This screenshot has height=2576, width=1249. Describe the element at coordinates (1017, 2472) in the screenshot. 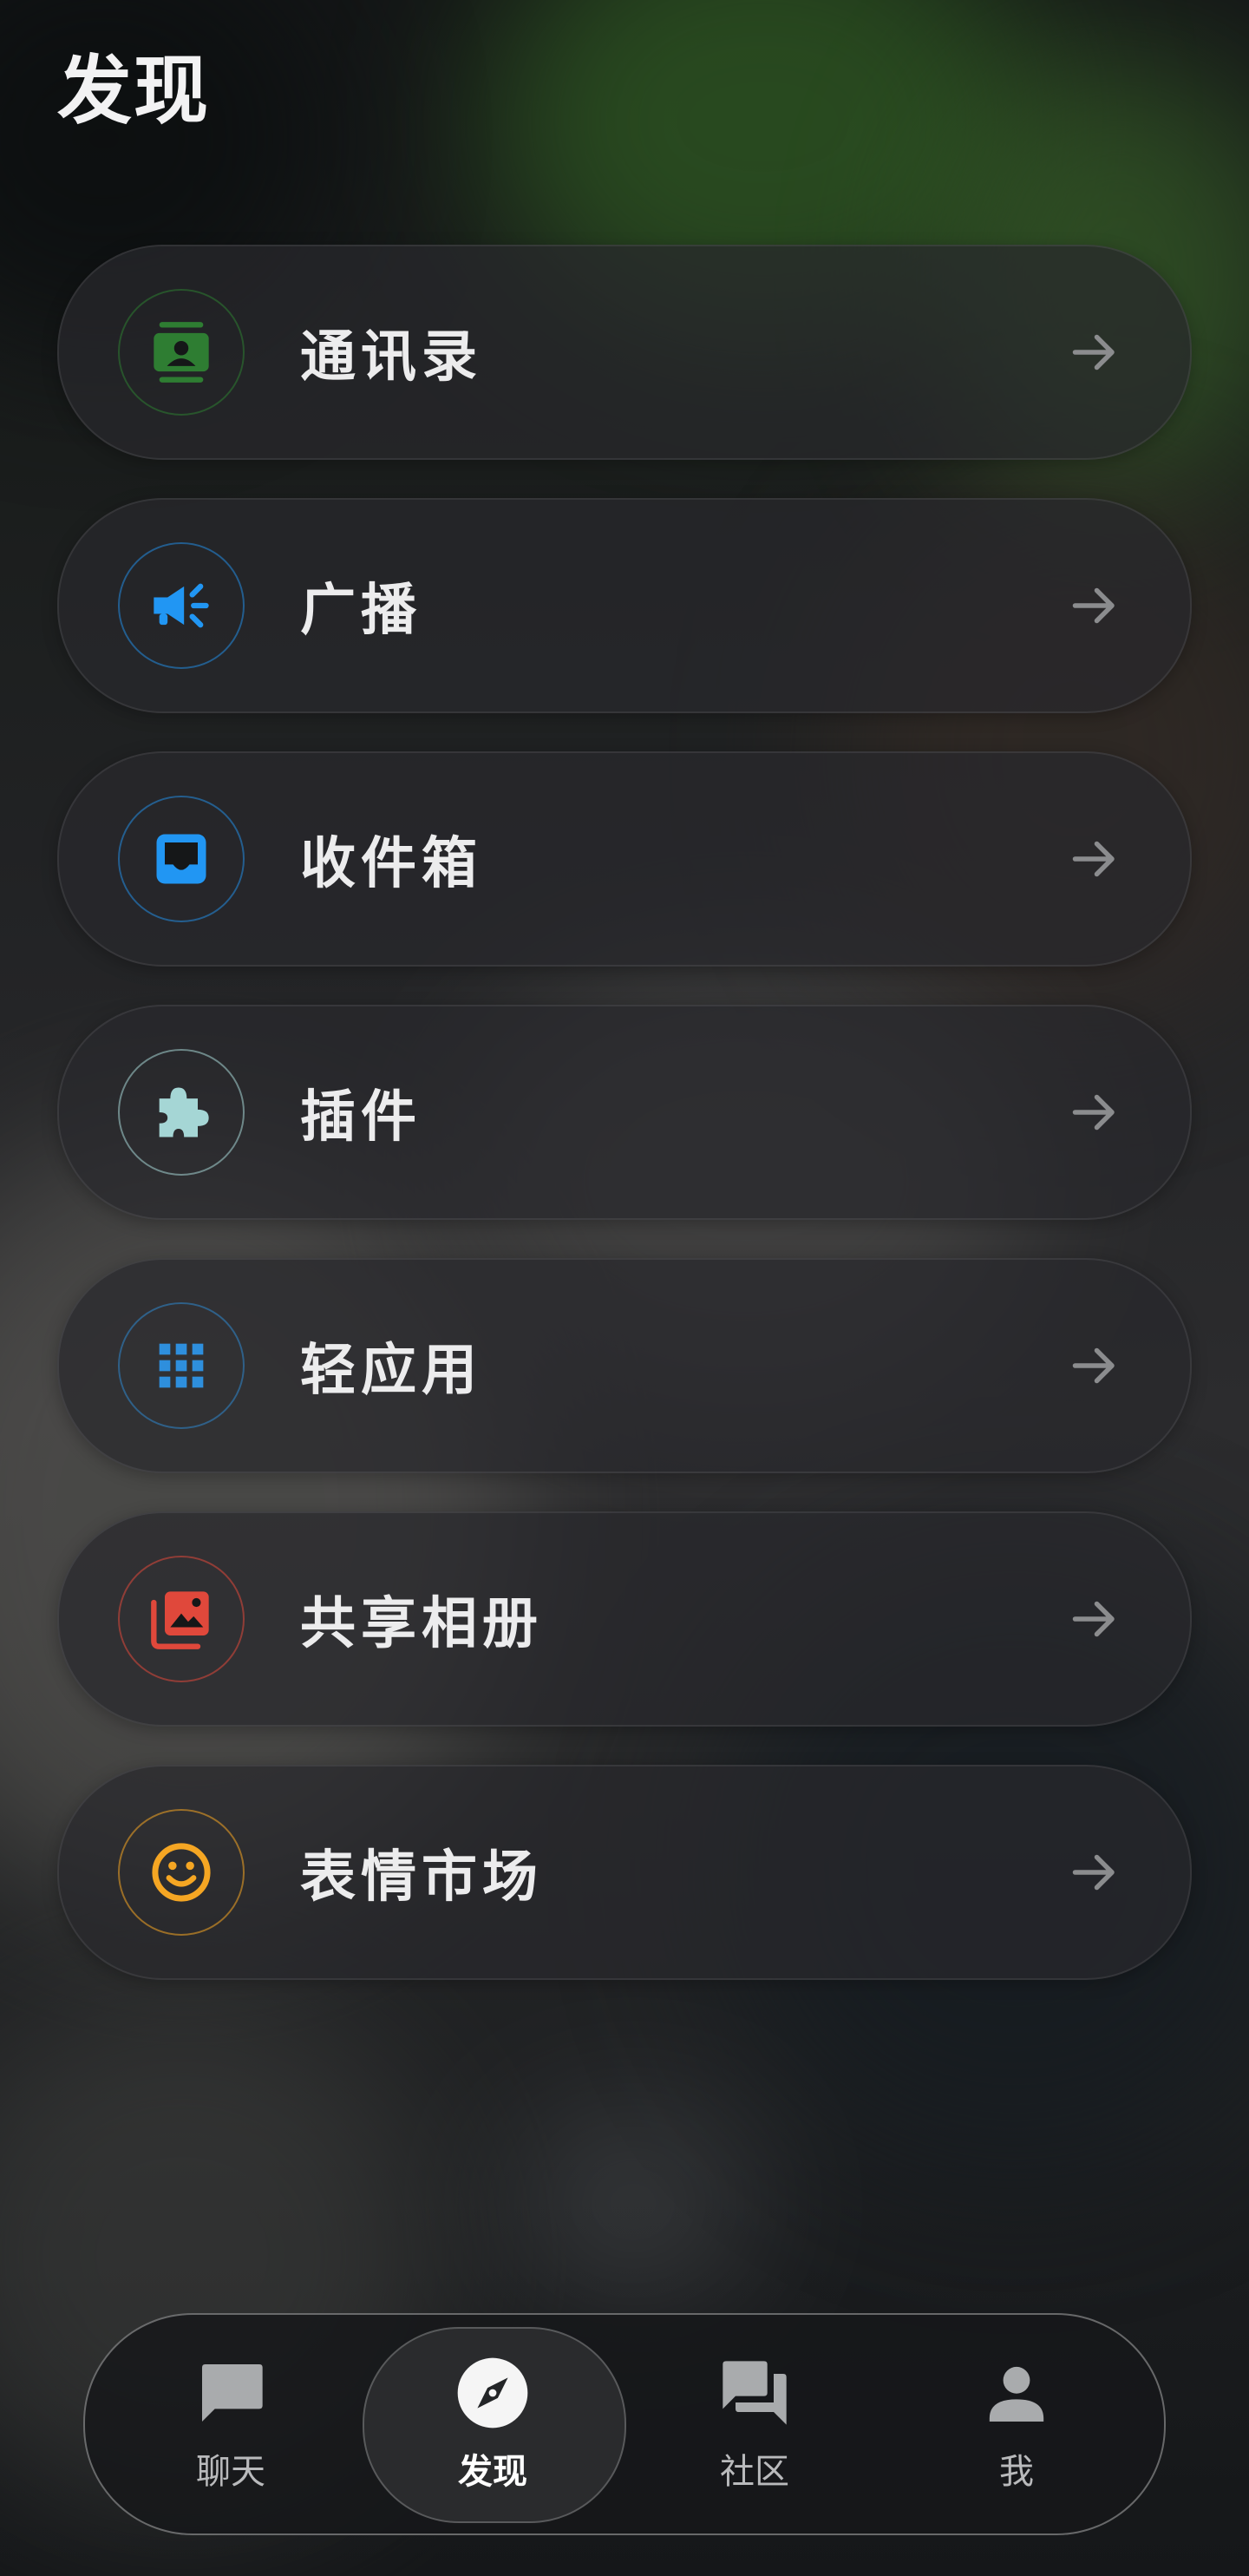

I see `tab-label: 我` at that location.